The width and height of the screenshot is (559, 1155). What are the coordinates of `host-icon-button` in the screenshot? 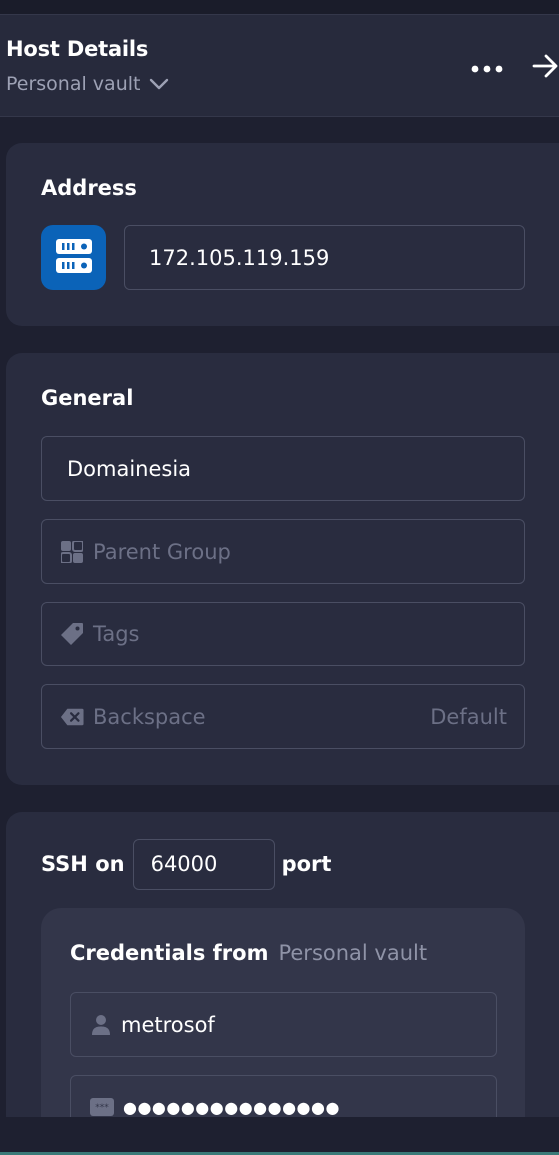 It's located at (73, 257).